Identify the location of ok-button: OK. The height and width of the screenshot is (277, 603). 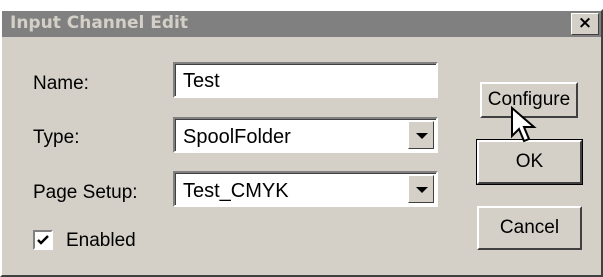
(529, 162).